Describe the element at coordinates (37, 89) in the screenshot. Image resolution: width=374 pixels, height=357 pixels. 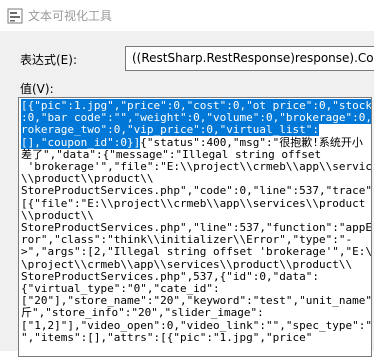
I see `value-label: 值(V):` at that location.